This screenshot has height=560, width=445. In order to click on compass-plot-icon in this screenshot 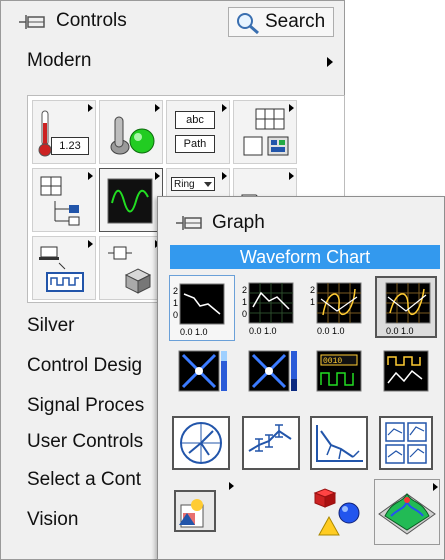, I will do `click(201, 443)`.